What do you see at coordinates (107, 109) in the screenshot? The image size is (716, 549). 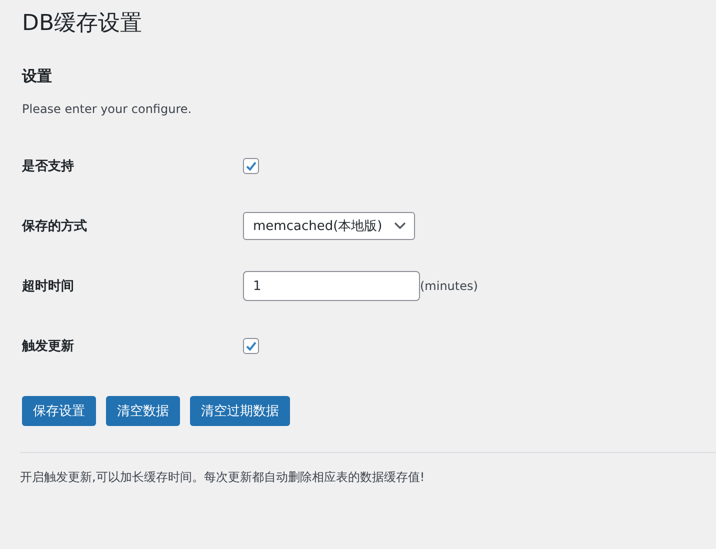 I see `section-description: Please enter your configure.` at bounding box center [107, 109].